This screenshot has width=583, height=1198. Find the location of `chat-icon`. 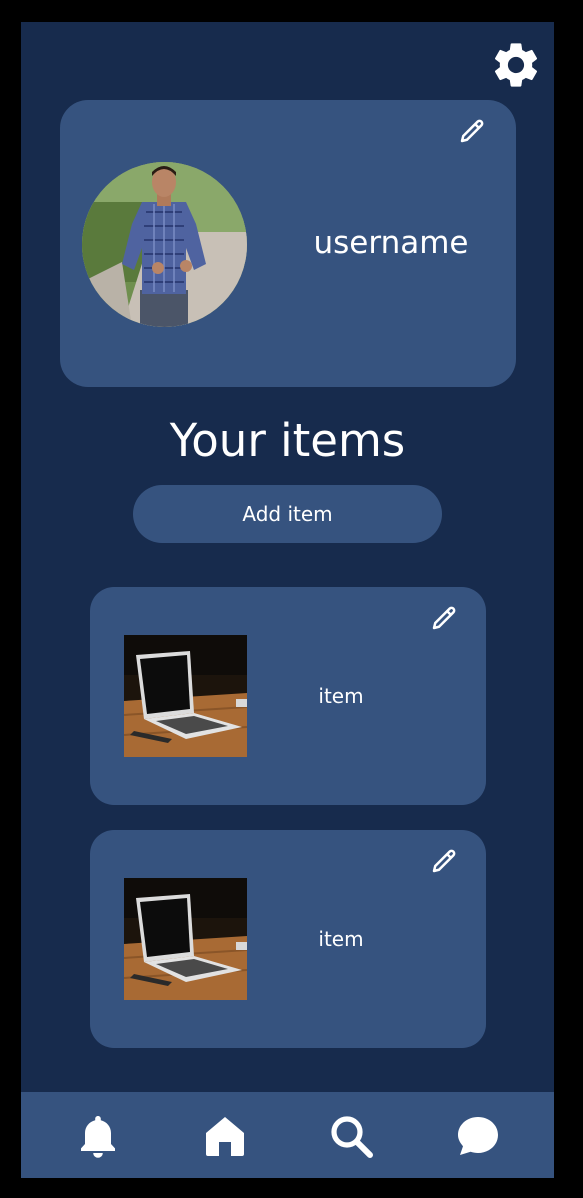

chat-icon is located at coordinates (478, 1136).